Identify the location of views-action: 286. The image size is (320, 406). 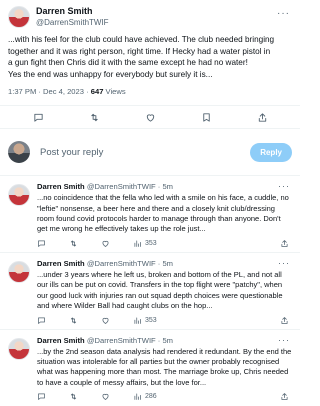
(153, 396).